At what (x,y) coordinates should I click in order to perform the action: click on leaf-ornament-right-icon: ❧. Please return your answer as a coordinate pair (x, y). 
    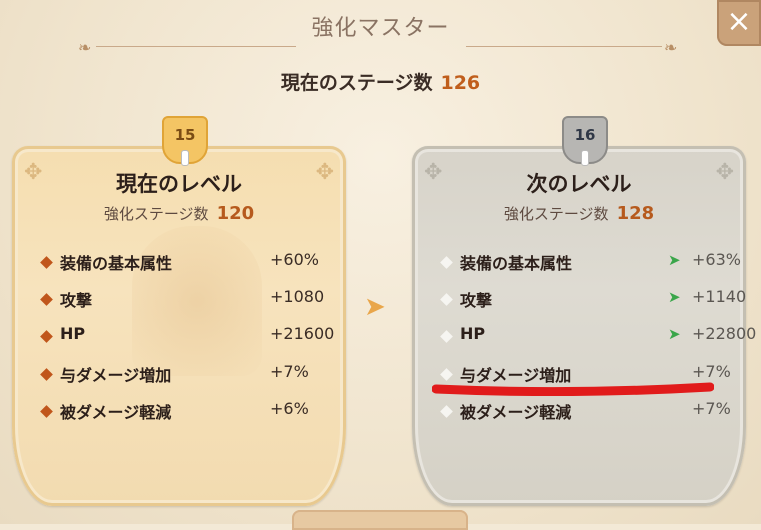
    Looking at the image, I should click on (671, 47).